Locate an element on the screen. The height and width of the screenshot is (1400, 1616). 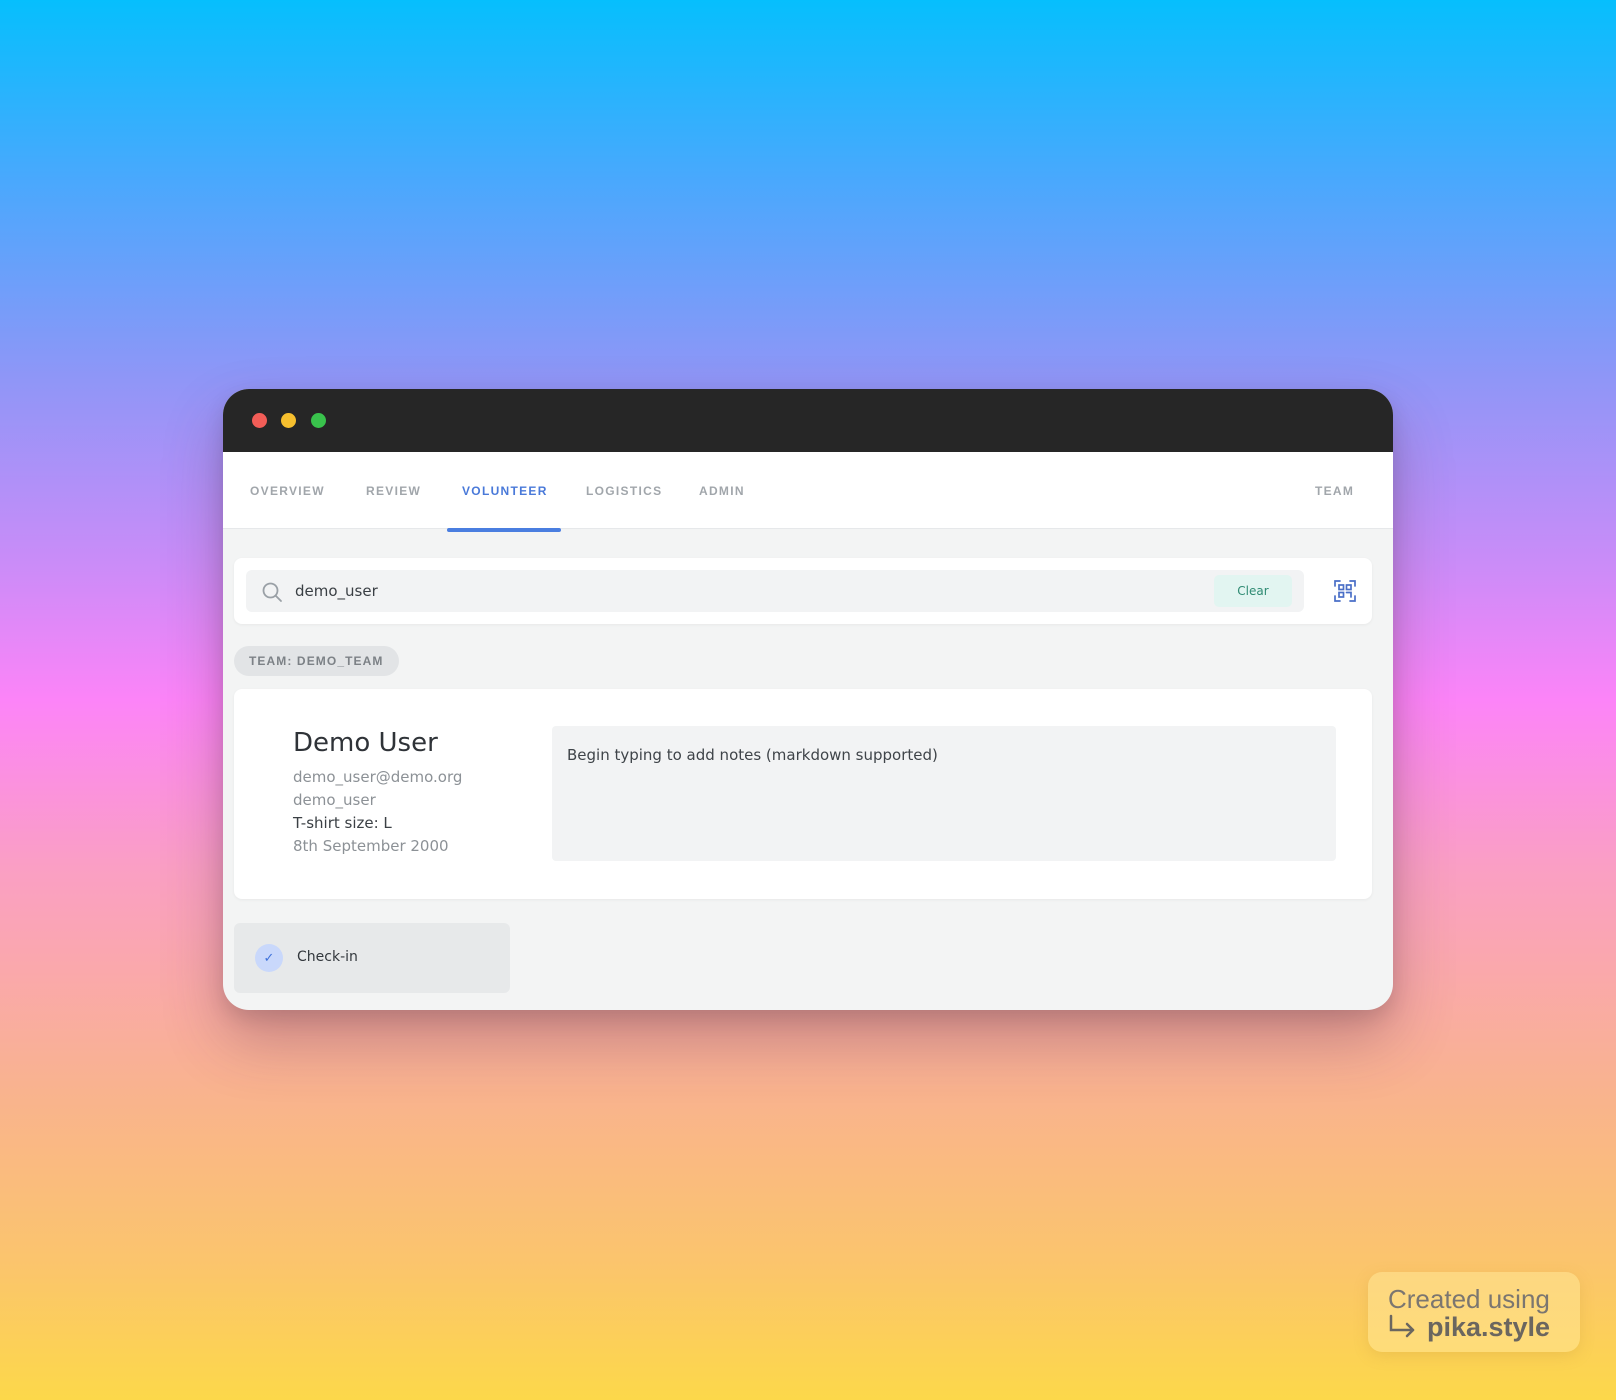
tab-logistics: LOGISTICS is located at coordinates (624, 490).